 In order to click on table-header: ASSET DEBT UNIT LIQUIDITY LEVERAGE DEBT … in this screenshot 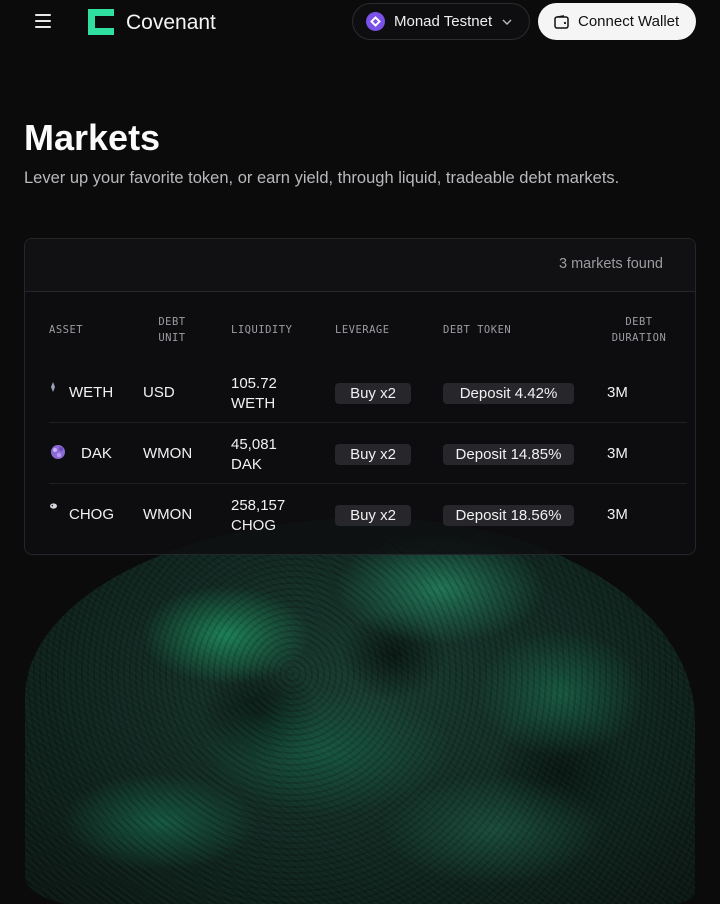, I will do `click(360, 332)`.